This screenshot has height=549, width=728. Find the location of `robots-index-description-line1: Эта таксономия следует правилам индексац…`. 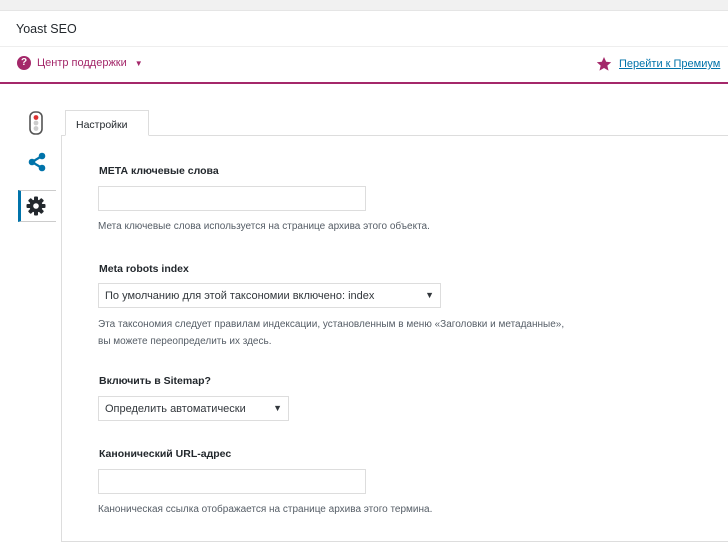

robots-index-description-line1: Эта таксономия следует правилам индексац… is located at coordinates (331, 324).